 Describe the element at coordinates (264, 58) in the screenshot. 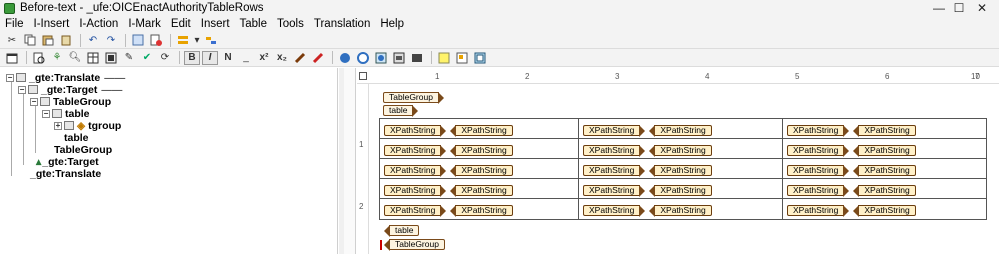

I see `superscript-button: x²` at that location.